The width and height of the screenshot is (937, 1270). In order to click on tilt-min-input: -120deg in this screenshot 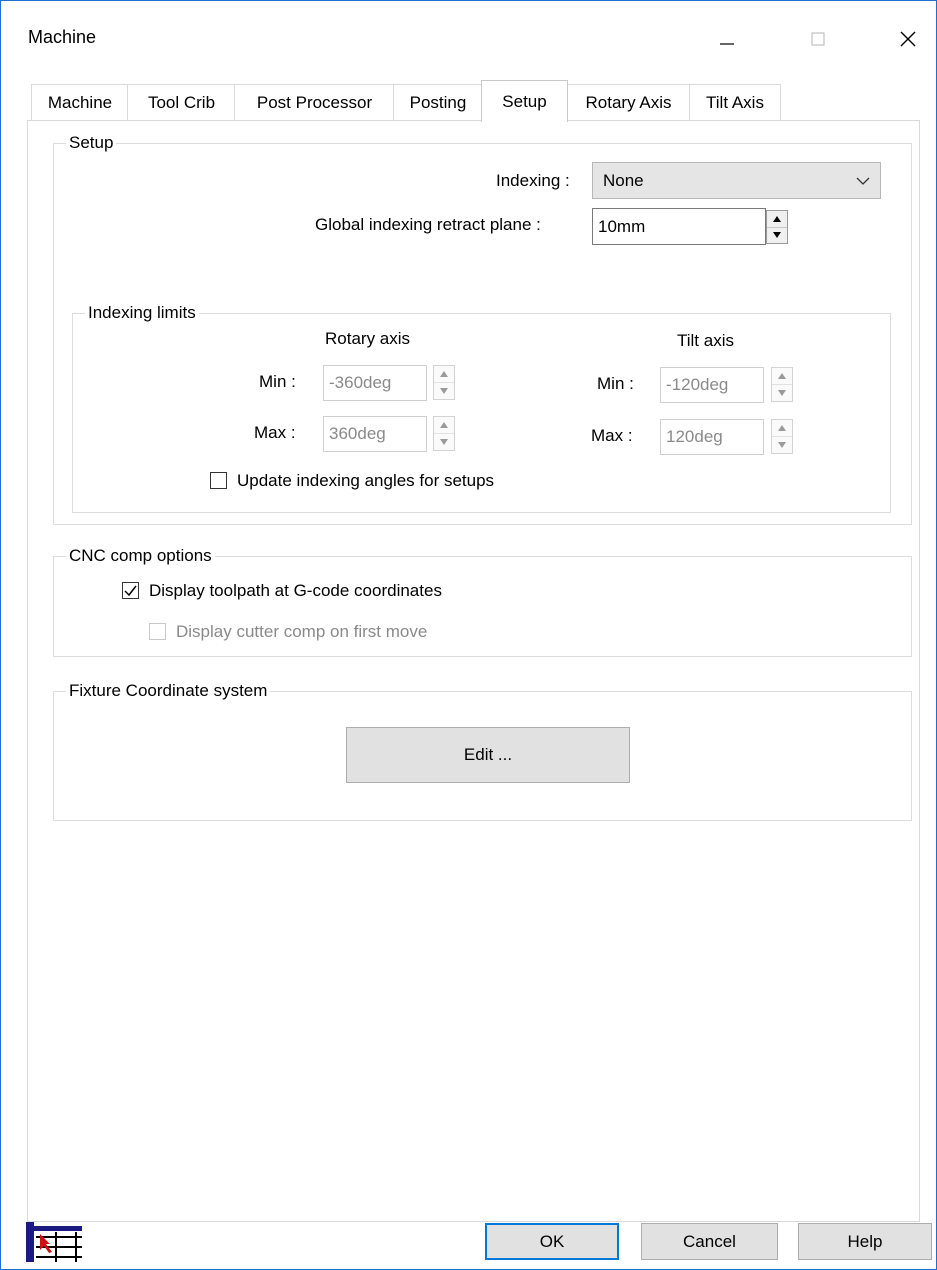, I will do `click(712, 385)`.